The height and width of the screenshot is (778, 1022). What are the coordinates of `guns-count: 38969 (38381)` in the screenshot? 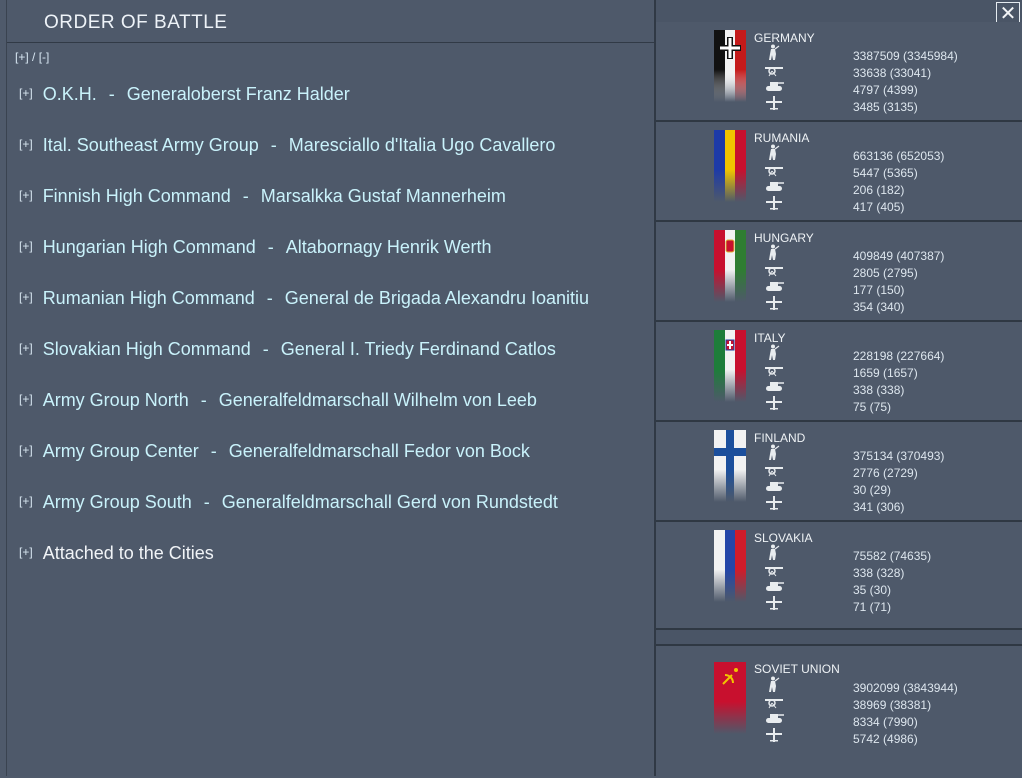 It's located at (892, 705).